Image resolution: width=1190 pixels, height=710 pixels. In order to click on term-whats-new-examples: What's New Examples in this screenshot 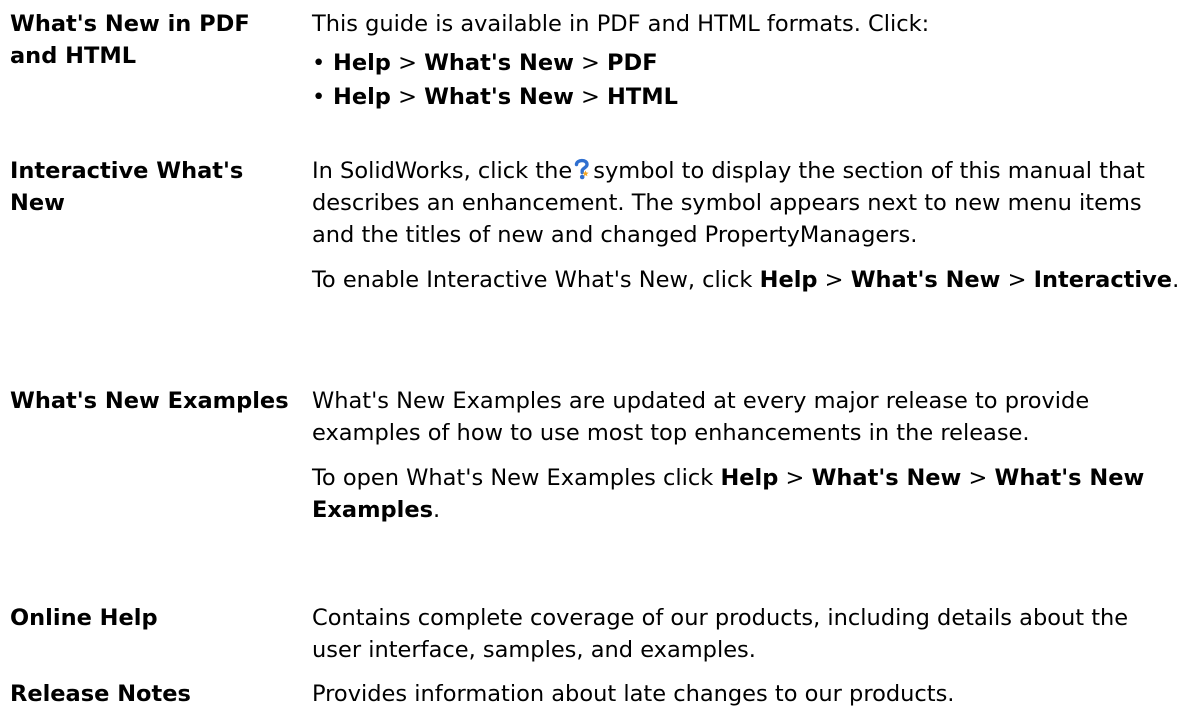, I will do `click(149, 401)`.